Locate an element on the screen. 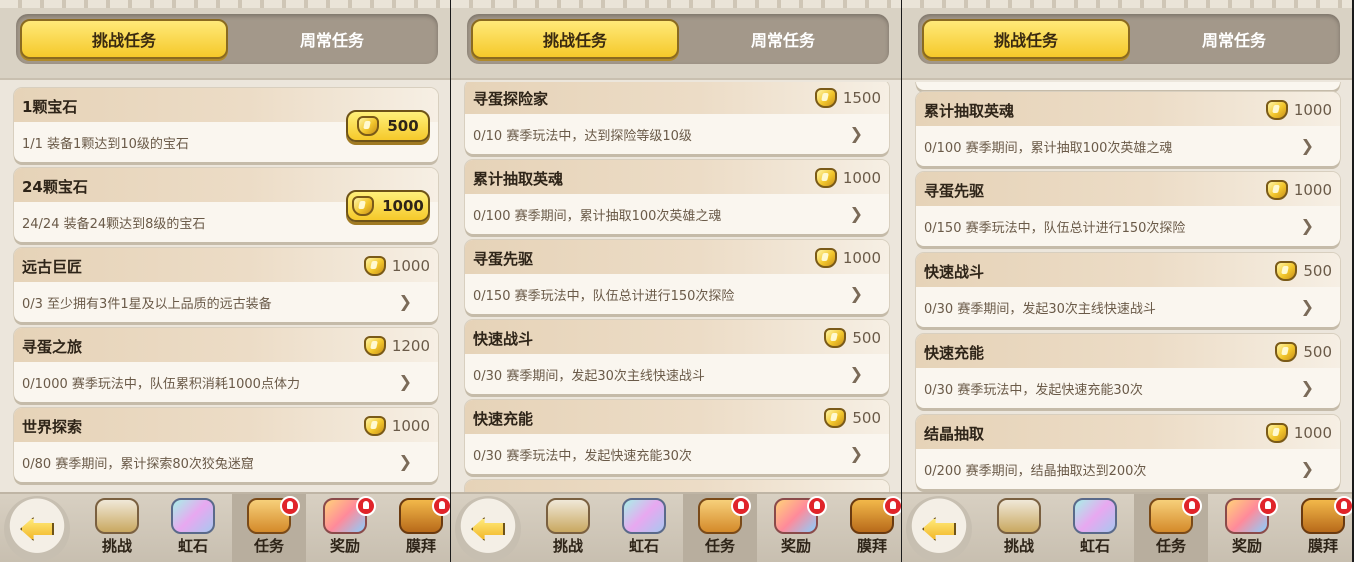 The width and height of the screenshot is (1354, 562). reward: 500 is located at coordinates (1303, 271).